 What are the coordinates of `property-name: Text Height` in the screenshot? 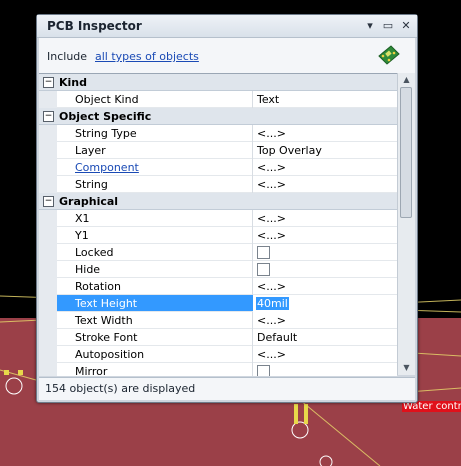 It's located at (106, 303).